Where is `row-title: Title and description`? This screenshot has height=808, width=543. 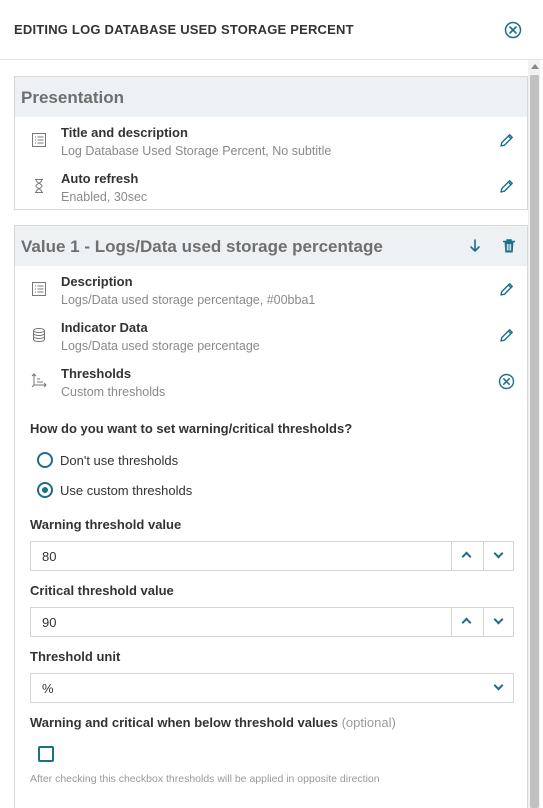
row-title: Title and description is located at coordinates (124, 132).